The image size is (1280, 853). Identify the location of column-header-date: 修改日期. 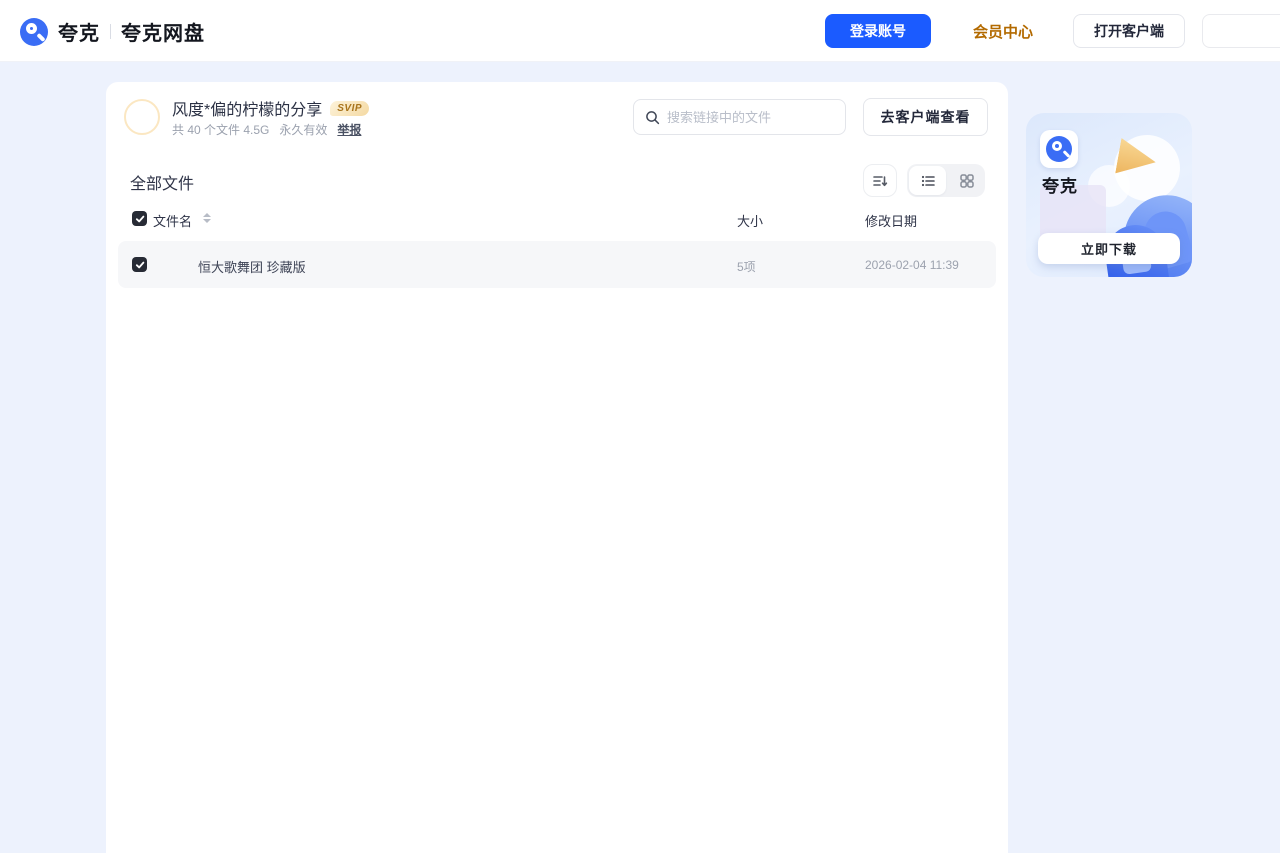
(891, 221).